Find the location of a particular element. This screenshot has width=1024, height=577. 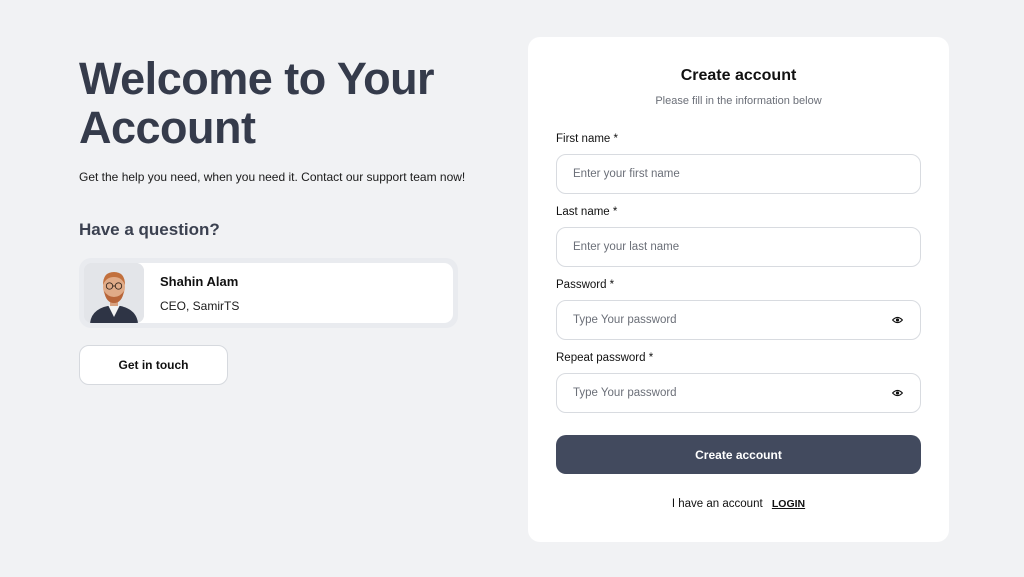

last-name-input is located at coordinates (738, 247).